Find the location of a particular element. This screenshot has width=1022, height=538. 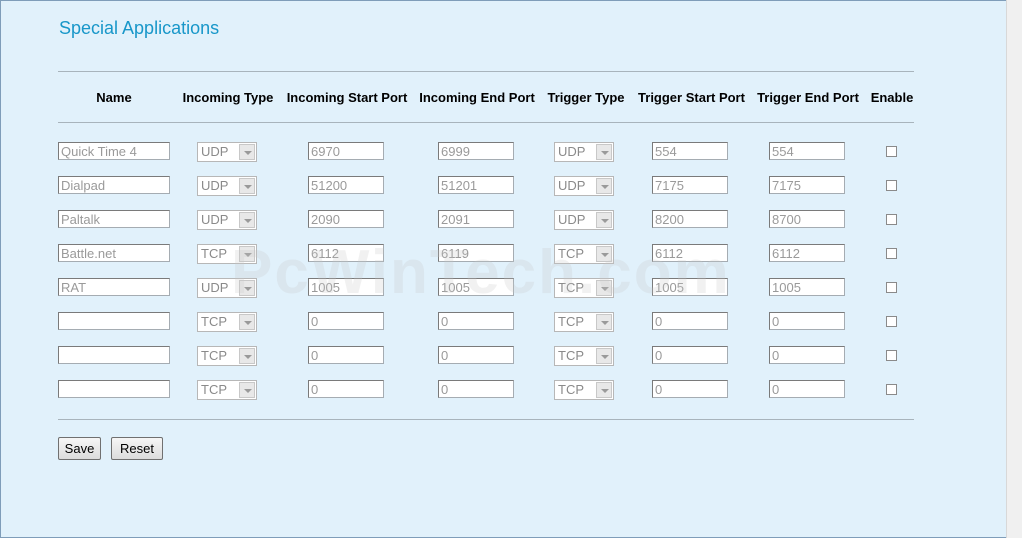

reset-button: Reset is located at coordinates (137, 448).